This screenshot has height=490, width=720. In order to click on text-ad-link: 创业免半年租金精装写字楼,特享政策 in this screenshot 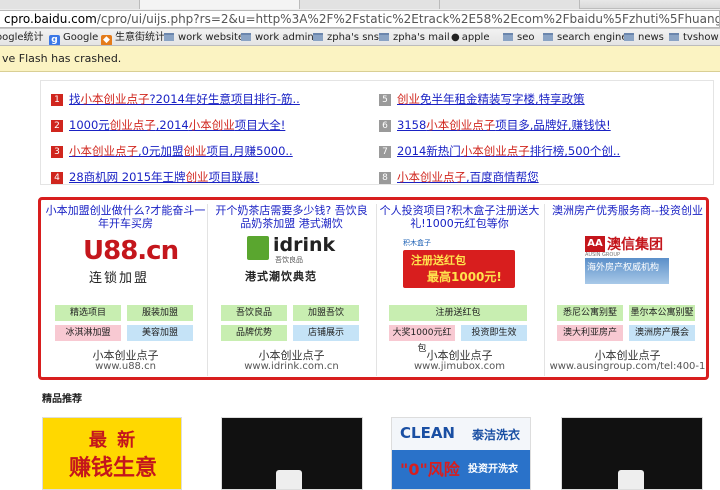, I will do `click(491, 99)`.